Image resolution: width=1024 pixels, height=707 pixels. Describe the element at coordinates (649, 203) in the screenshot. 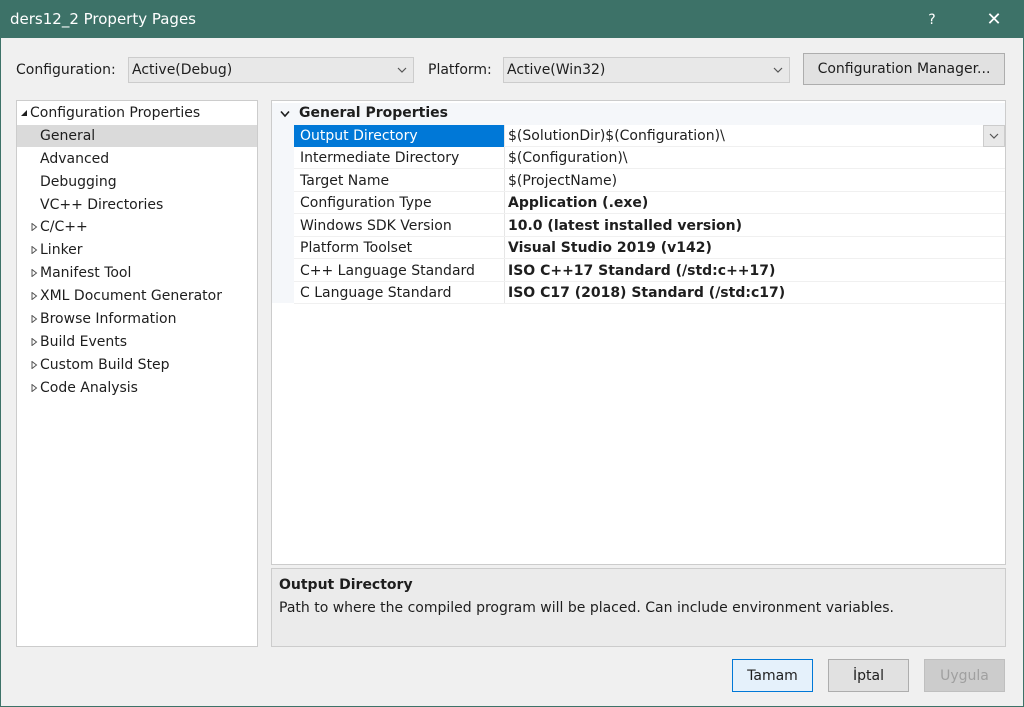

I see `property-row-configuration-type: Configuration Type Application (.exe)` at that location.